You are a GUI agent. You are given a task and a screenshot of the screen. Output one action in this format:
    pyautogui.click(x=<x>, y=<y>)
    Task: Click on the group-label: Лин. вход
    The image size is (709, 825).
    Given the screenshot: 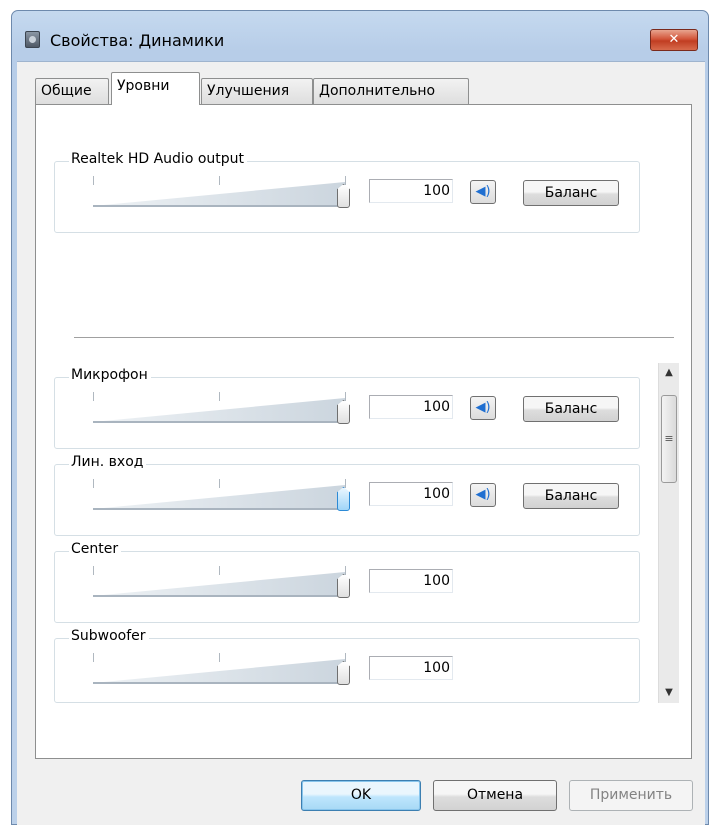 What is the action you would take?
    pyautogui.click(x=108, y=462)
    